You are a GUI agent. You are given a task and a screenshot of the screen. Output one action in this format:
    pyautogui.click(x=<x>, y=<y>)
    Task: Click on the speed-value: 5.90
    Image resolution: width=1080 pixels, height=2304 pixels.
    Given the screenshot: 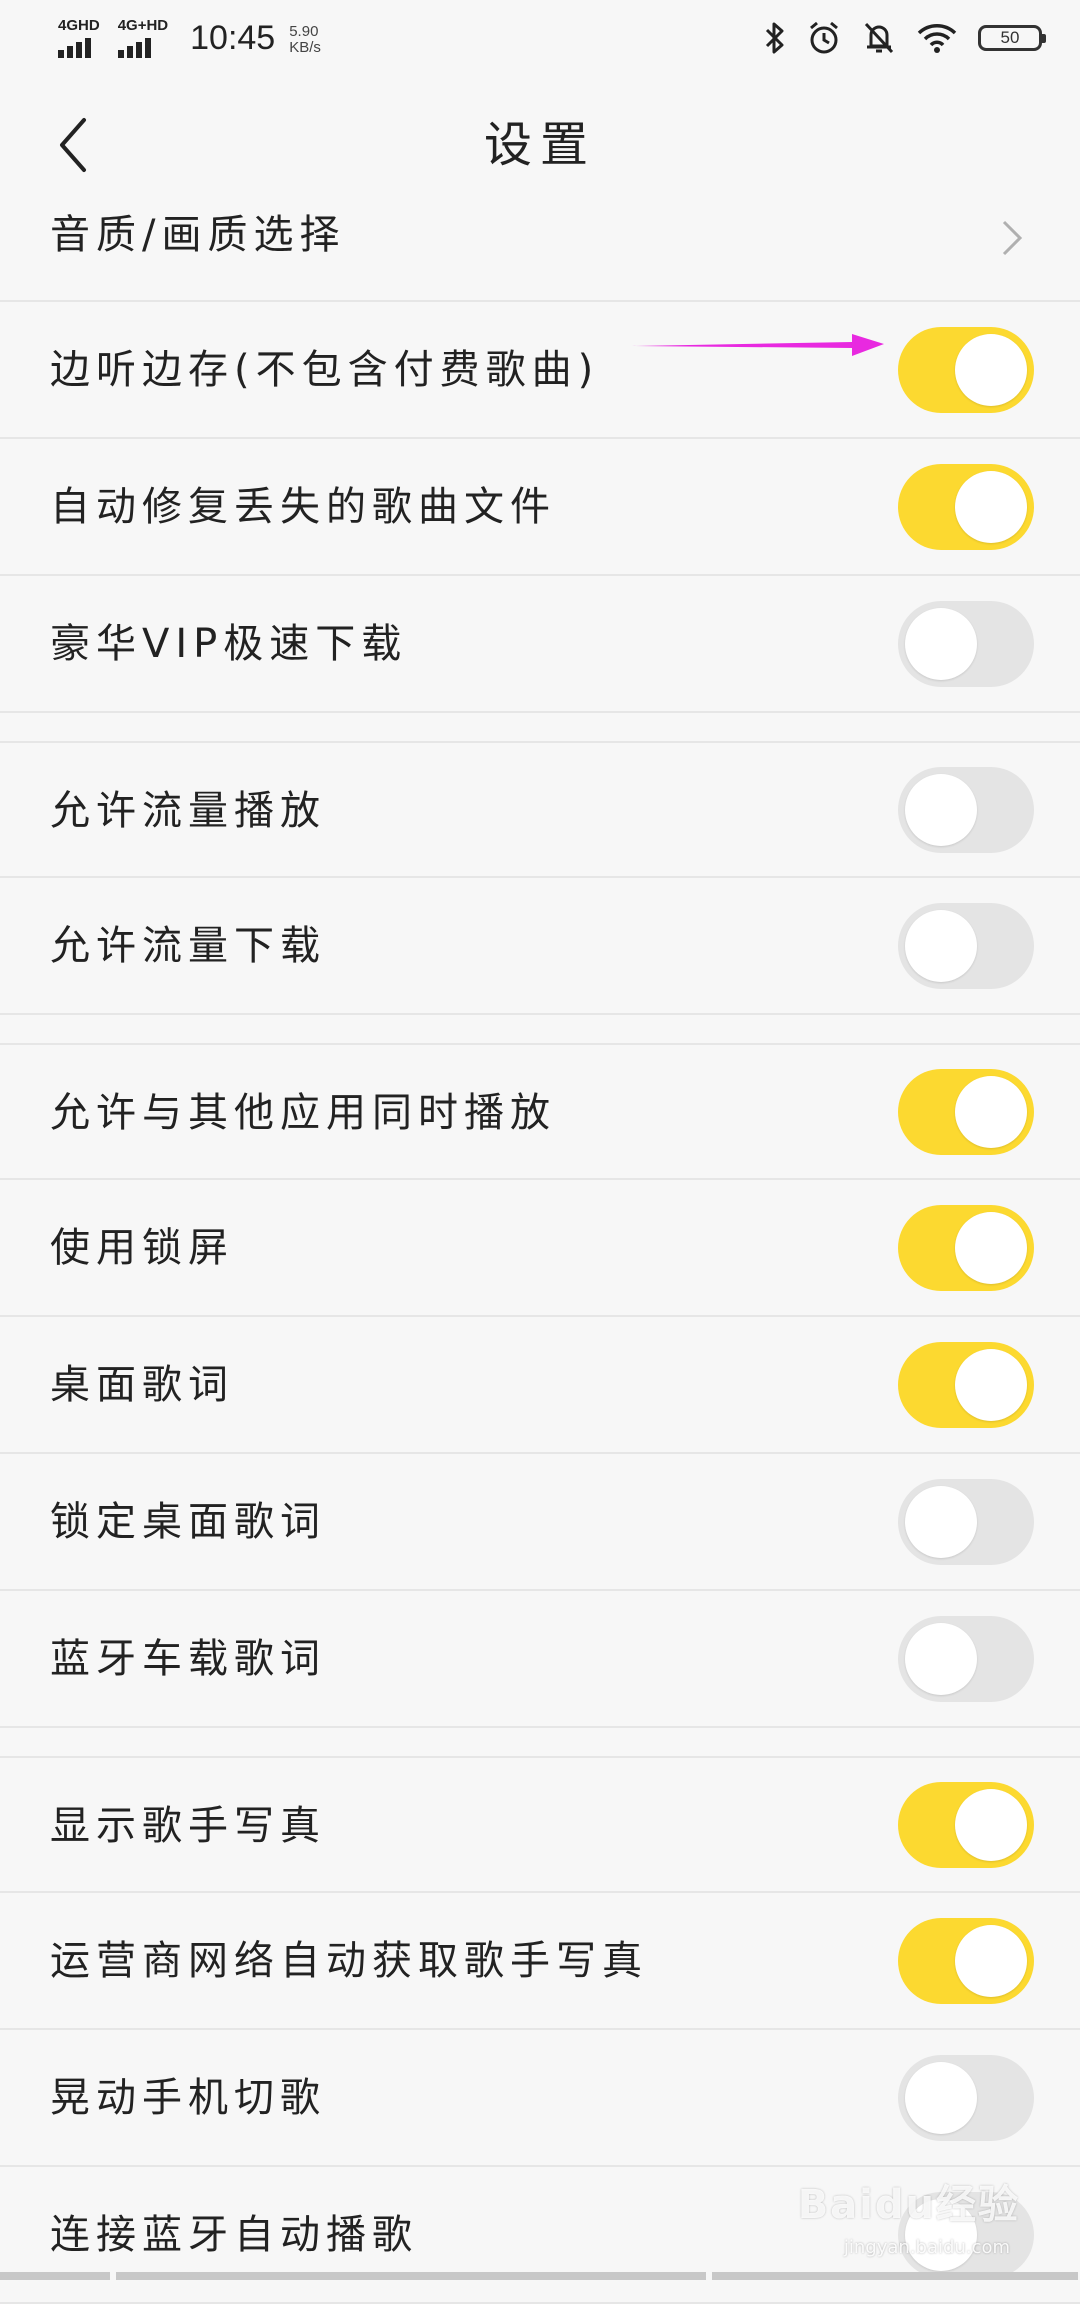 What is the action you would take?
    pyautogui.click(x=304, y=31)
    